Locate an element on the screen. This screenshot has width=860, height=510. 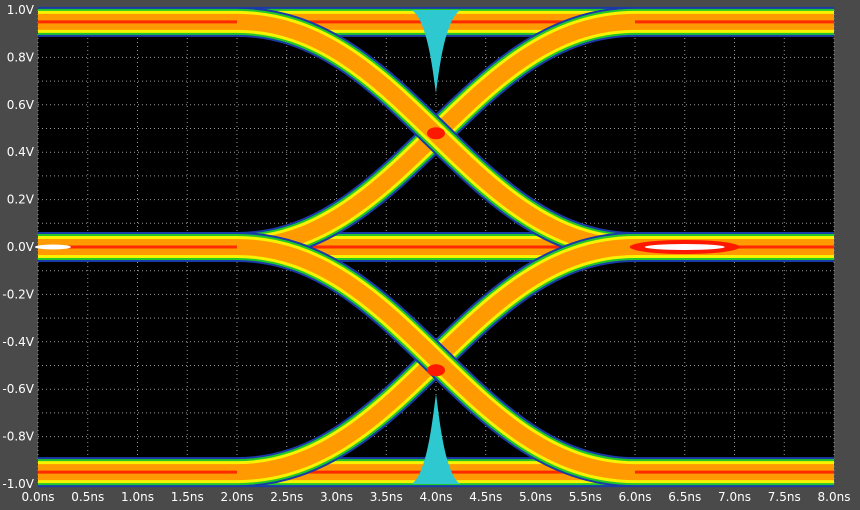
x-tick-label: 5.0ns is located at coordinates (535, 497).